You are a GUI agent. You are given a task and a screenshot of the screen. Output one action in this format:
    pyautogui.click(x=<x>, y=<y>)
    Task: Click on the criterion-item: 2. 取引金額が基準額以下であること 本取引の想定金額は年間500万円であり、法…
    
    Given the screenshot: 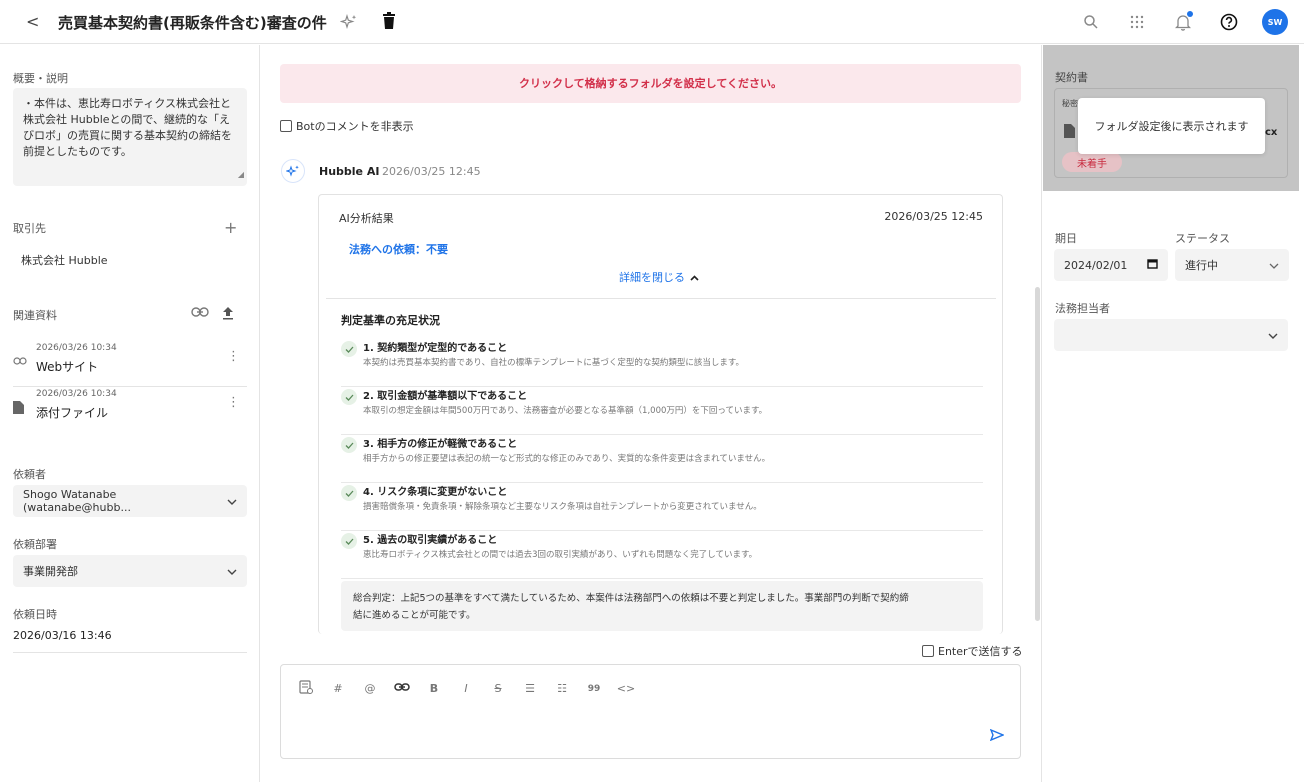 What is the action you would take?
    pyautogui.click(x=662, y=411)
    